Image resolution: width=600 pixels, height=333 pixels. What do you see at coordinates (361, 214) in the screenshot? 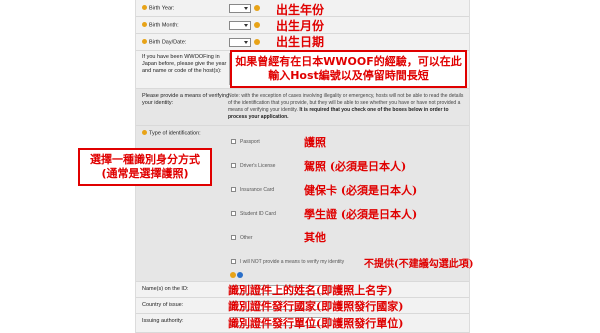
I see `student-id-note: 學生證 (必須是日本人)` at bounding box center [361, 214].